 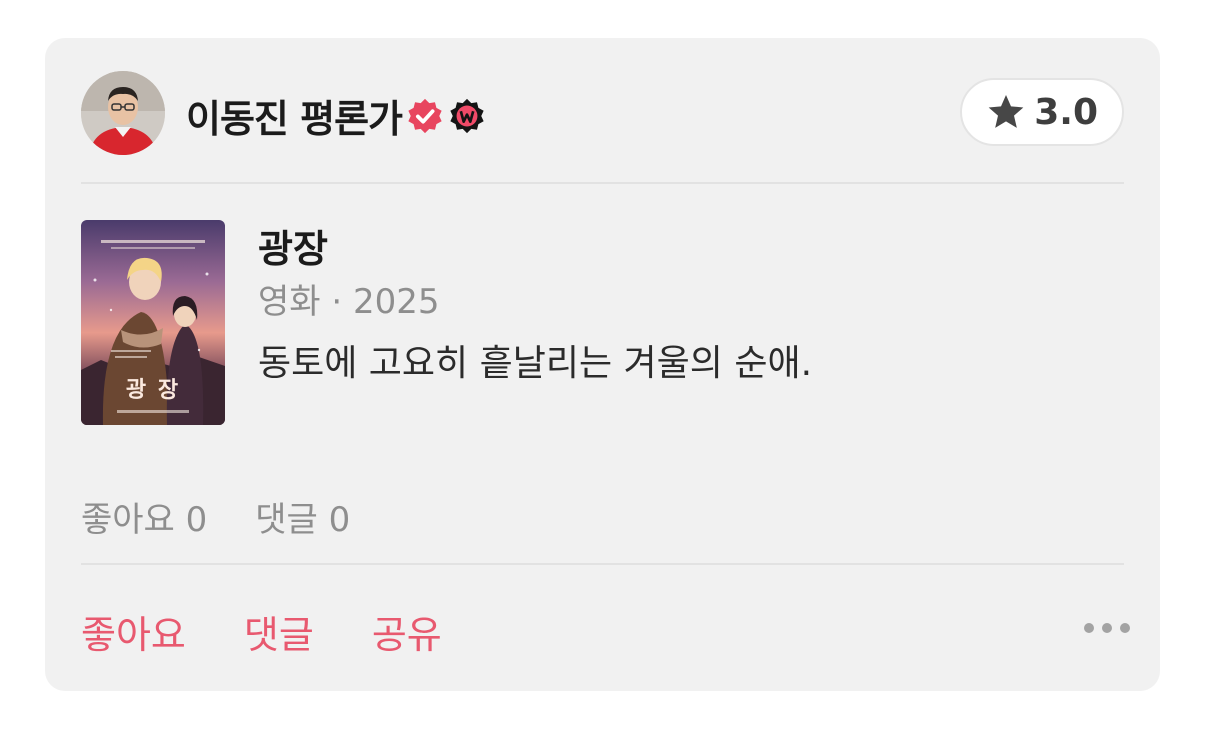 What do you see at coordinates (407, 631) in the screenshot?
I see `share-button: 공유` at bounding box center [407, 631].